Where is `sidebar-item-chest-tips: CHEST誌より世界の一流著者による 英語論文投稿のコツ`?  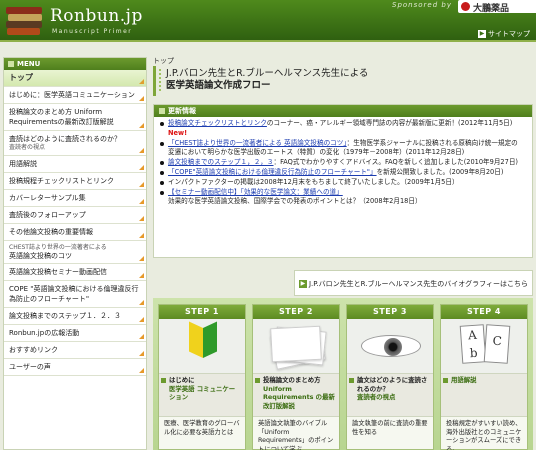
sidebar-item-chest-tips: CHEST誌より世界の一流著者による 英語論文投稿のコツ is located at coordinates (75, 252).